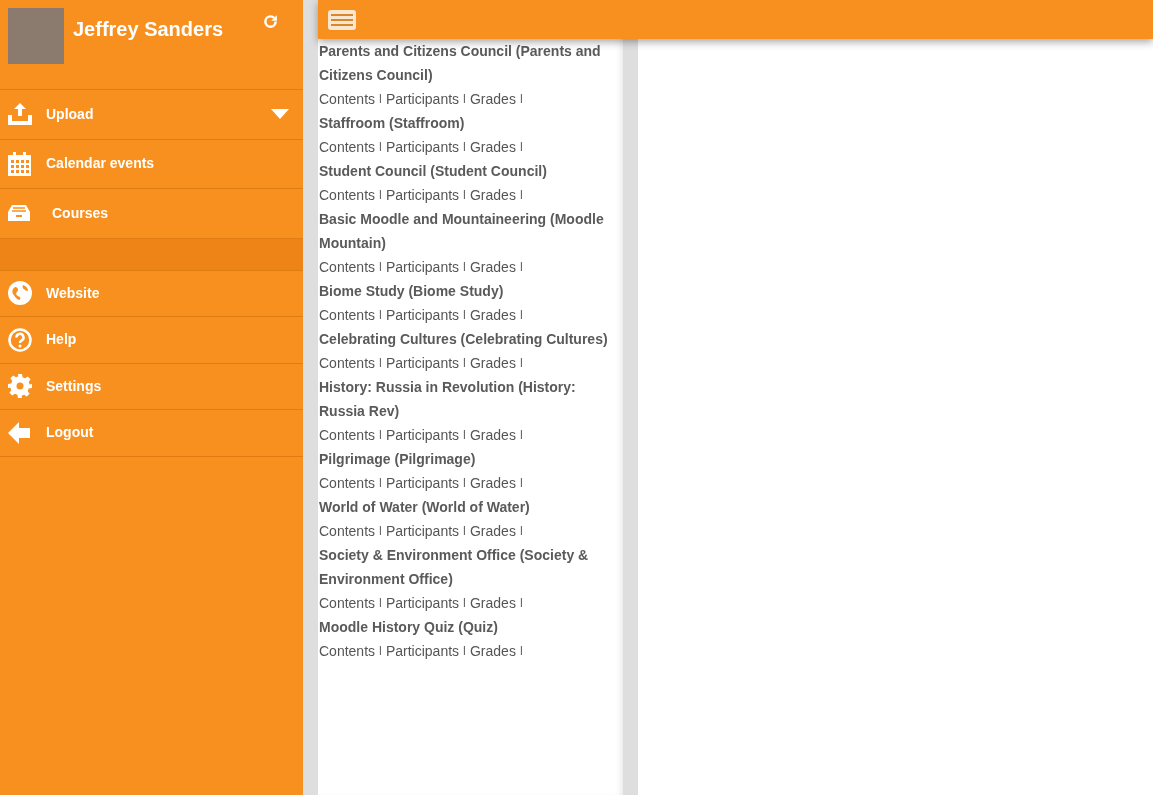 The height and width of the screenshot is (795, 1153). I want to click on help-icon, so click(20, 339).